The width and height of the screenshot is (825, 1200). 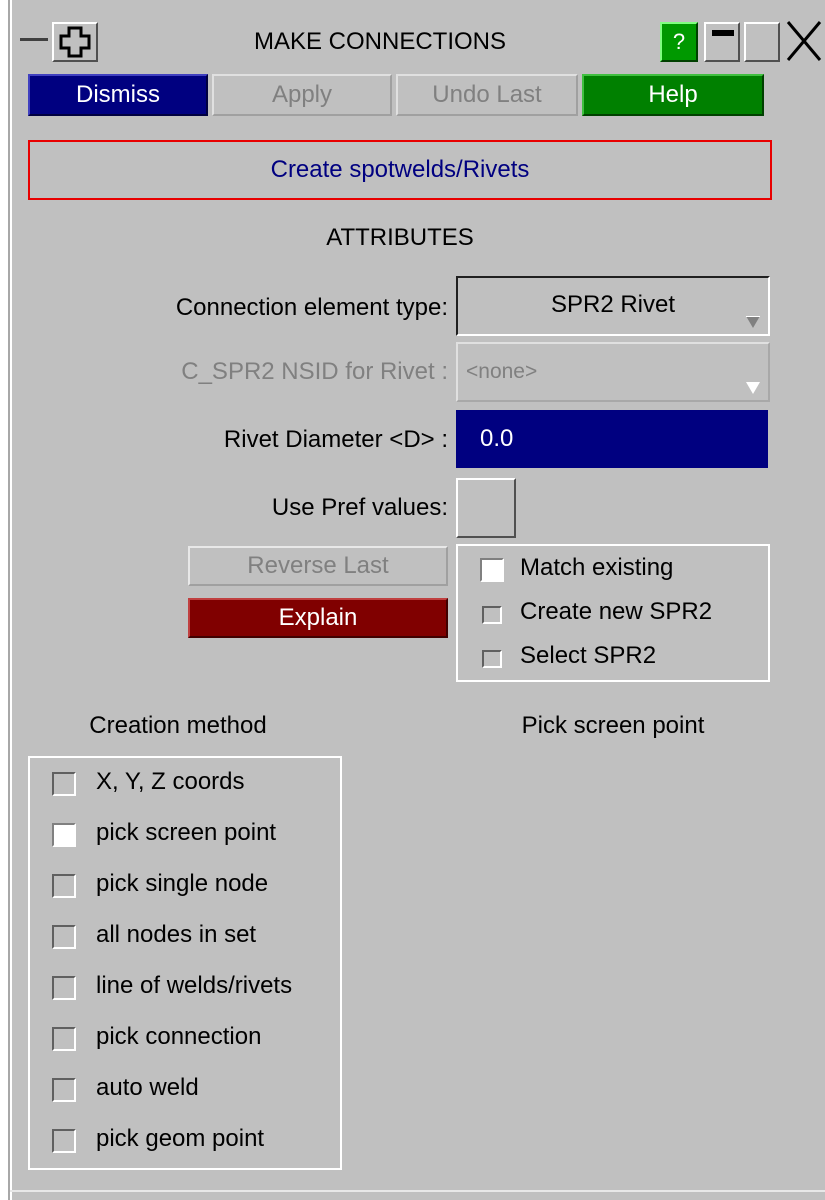 I want to click on method-pick-connection: pick connection, so click(x=185, y=1037).